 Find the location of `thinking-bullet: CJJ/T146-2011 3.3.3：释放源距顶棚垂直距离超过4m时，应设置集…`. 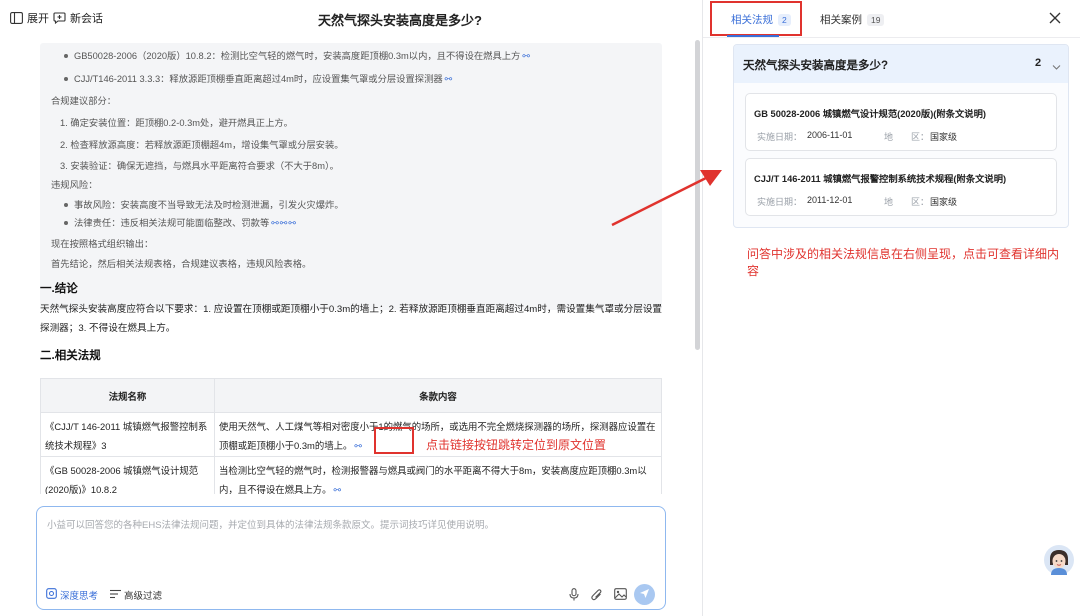

thinking-bullet: CJJ/T146-2011 3.3.3：释放源距顶棚垂直距离超过4m时，应设置集… is located at coordinates (258, 78).